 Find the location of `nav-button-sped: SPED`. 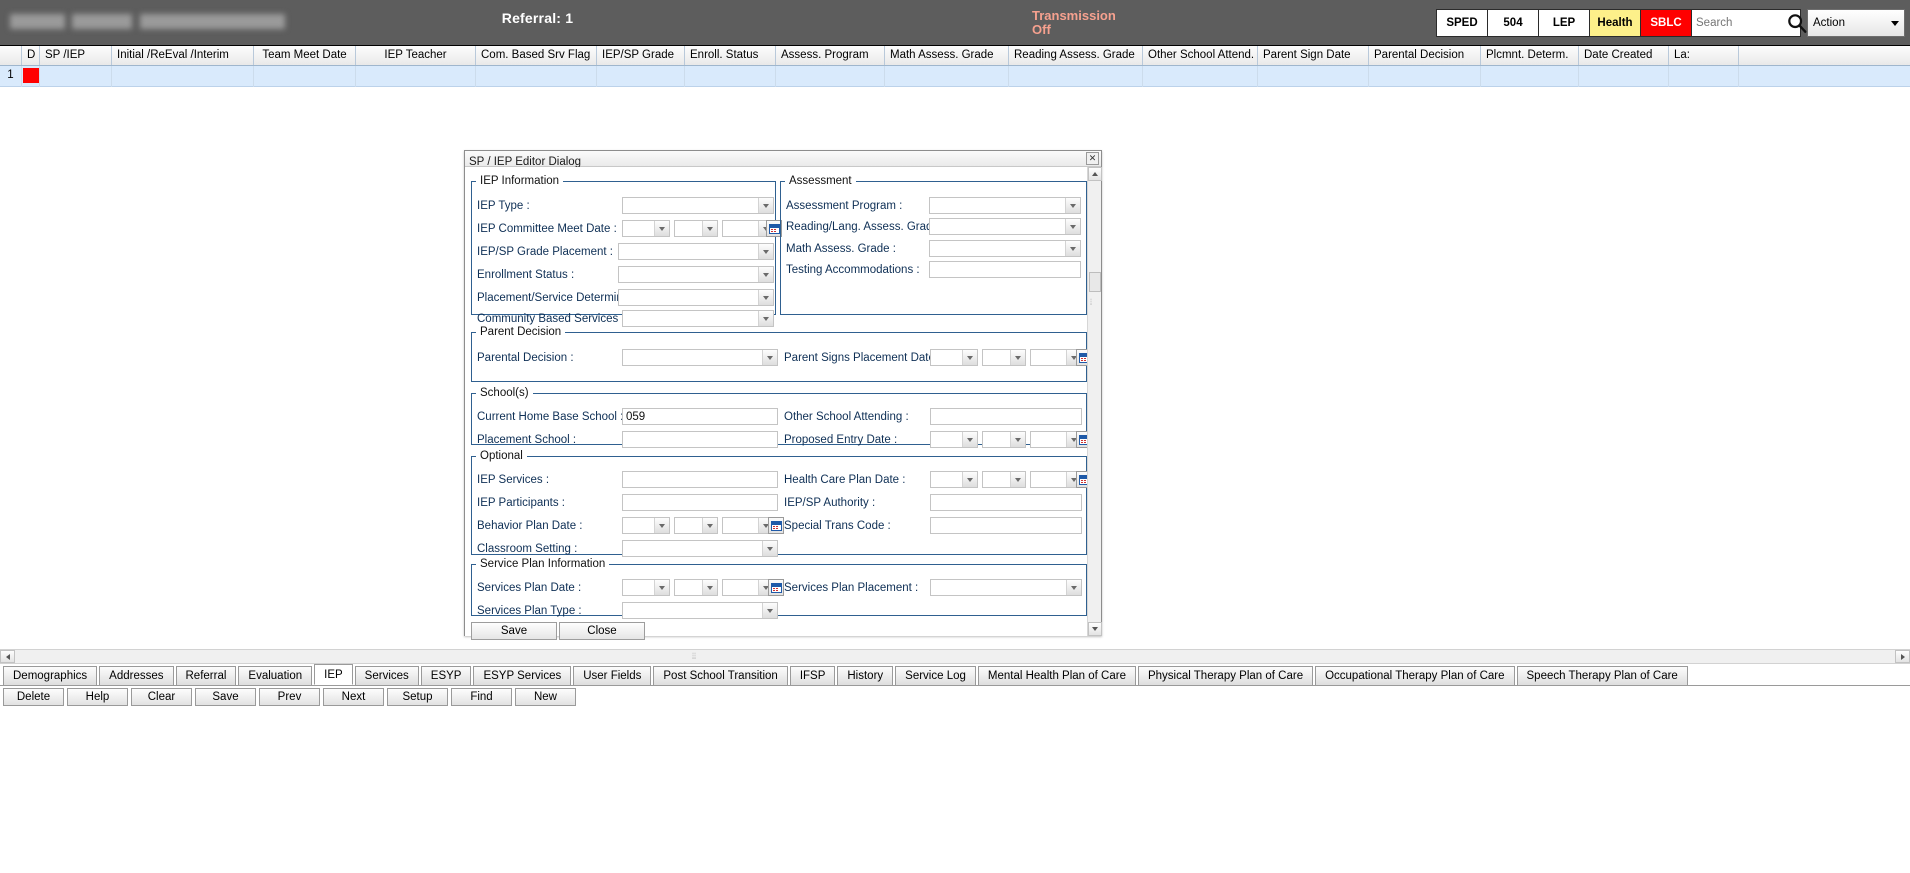

nav-button-sped: SPED is located at coordinates (1461, 23).